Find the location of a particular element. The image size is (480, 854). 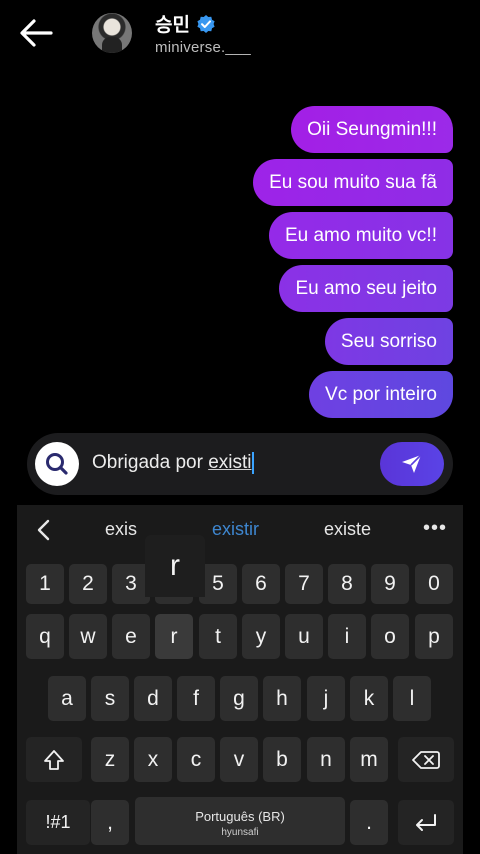

more-suggestions-button: ••• is located at coordinates (435, 528).